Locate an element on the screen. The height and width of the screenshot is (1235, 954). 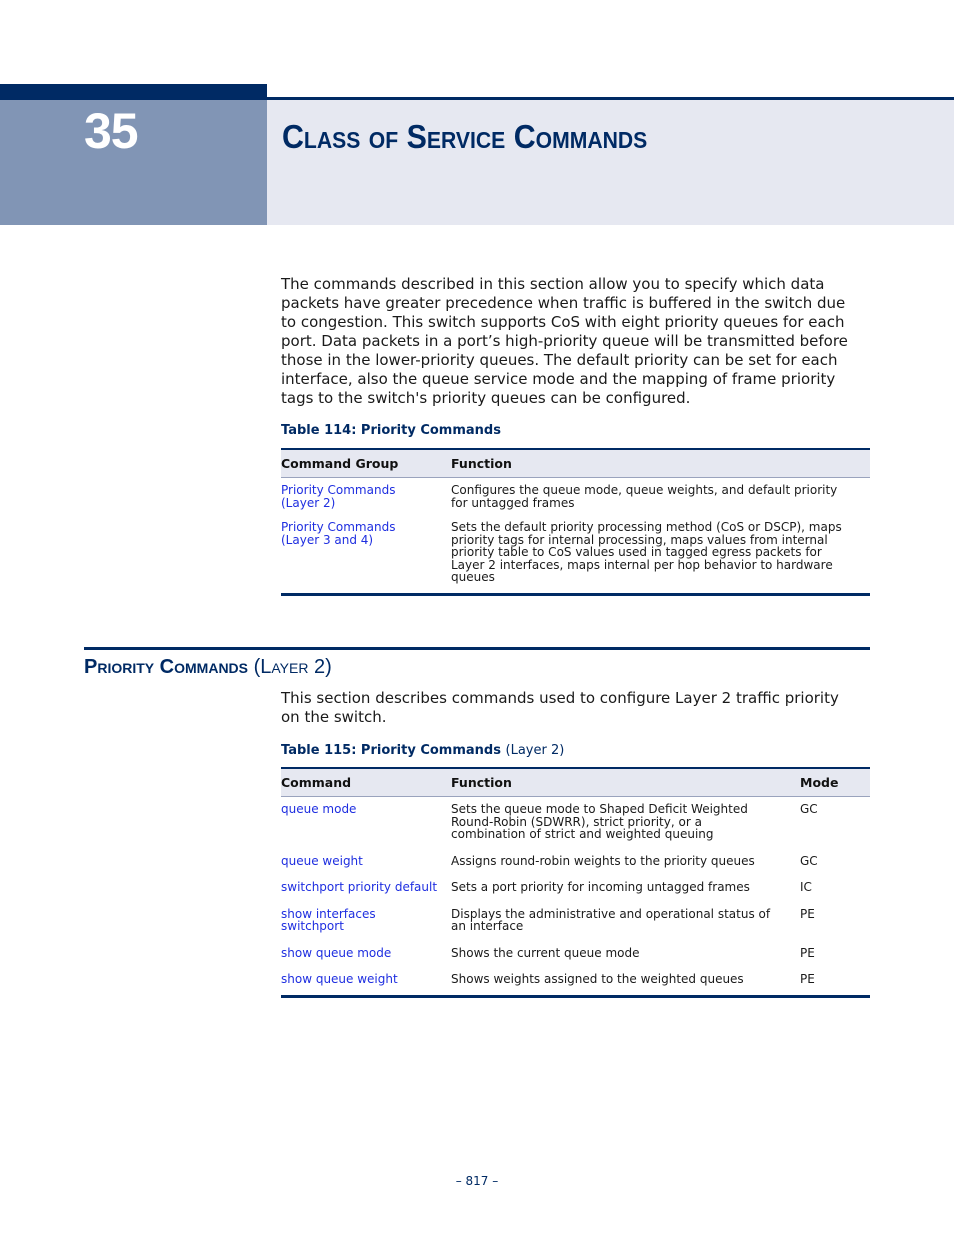
link-text: show queue mode is located at coordinates (366, 953).